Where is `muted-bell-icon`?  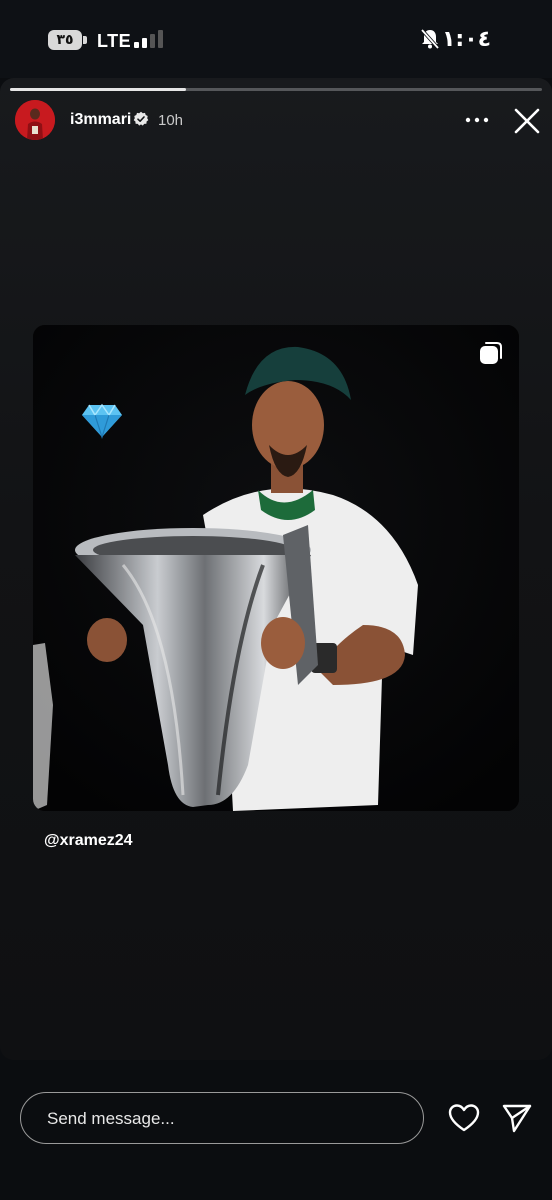
muted-bell-icon is located at coordinates (430, 39).